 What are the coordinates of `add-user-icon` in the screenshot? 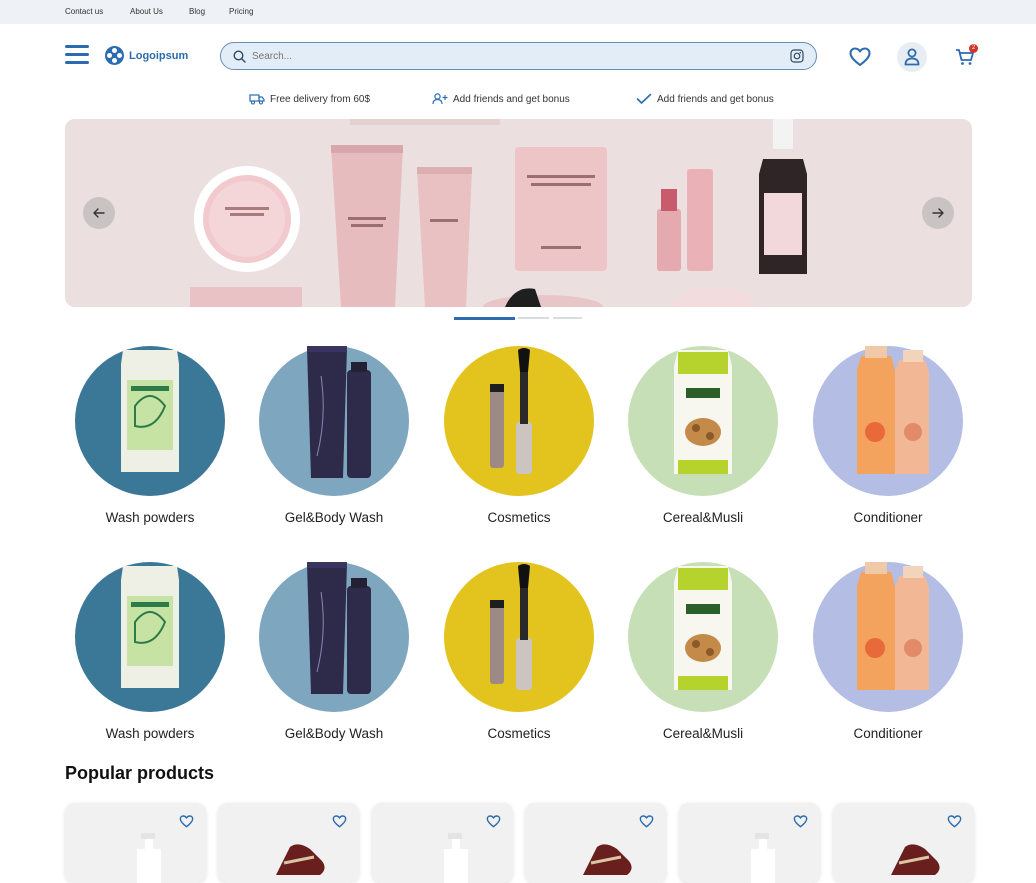 It's located at (440, 99).